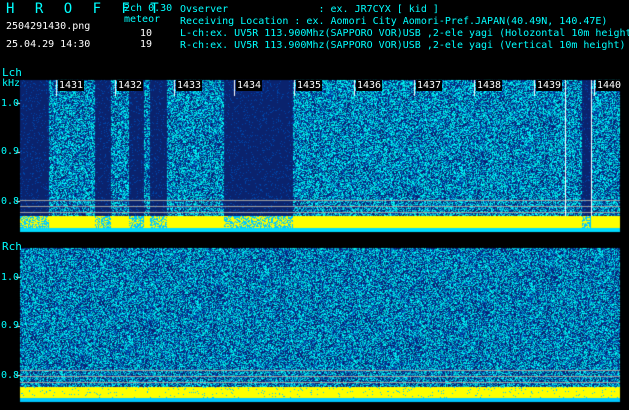 The image size is (629, 410). Describe the element at coordinates (249, 85) in the screenshot. I see `time-mark-1434: 1434` at that location.